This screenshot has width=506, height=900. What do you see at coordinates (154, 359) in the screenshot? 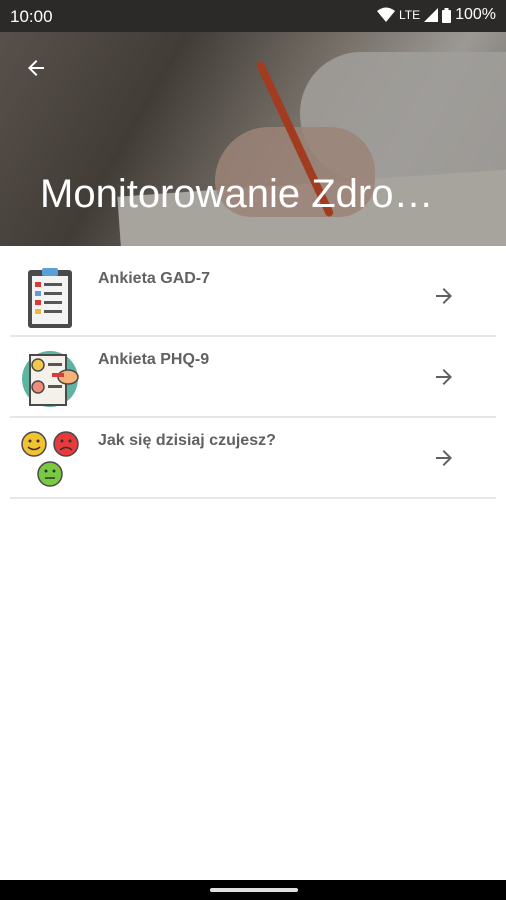
I see `list-item-label: Ankieta PHQ-9` at bounding box center [154, 359].